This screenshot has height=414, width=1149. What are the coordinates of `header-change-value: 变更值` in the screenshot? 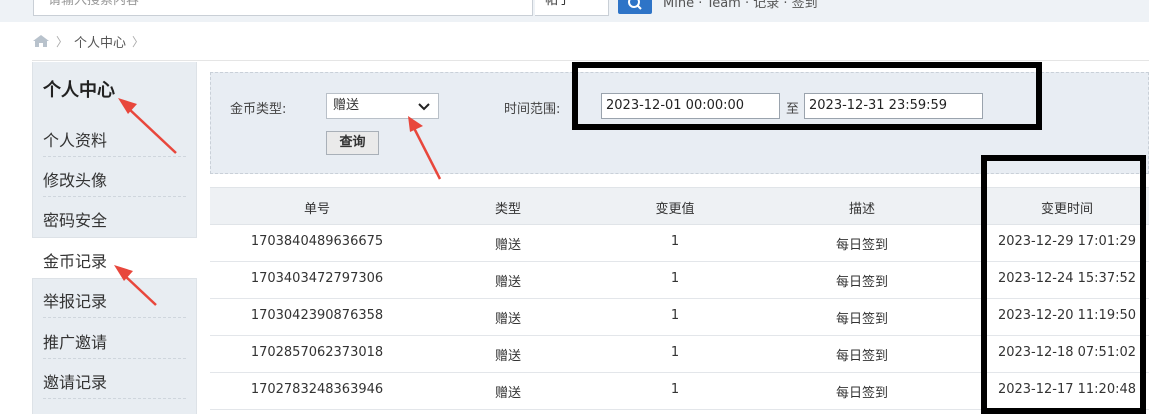 It's located at (675, 209).